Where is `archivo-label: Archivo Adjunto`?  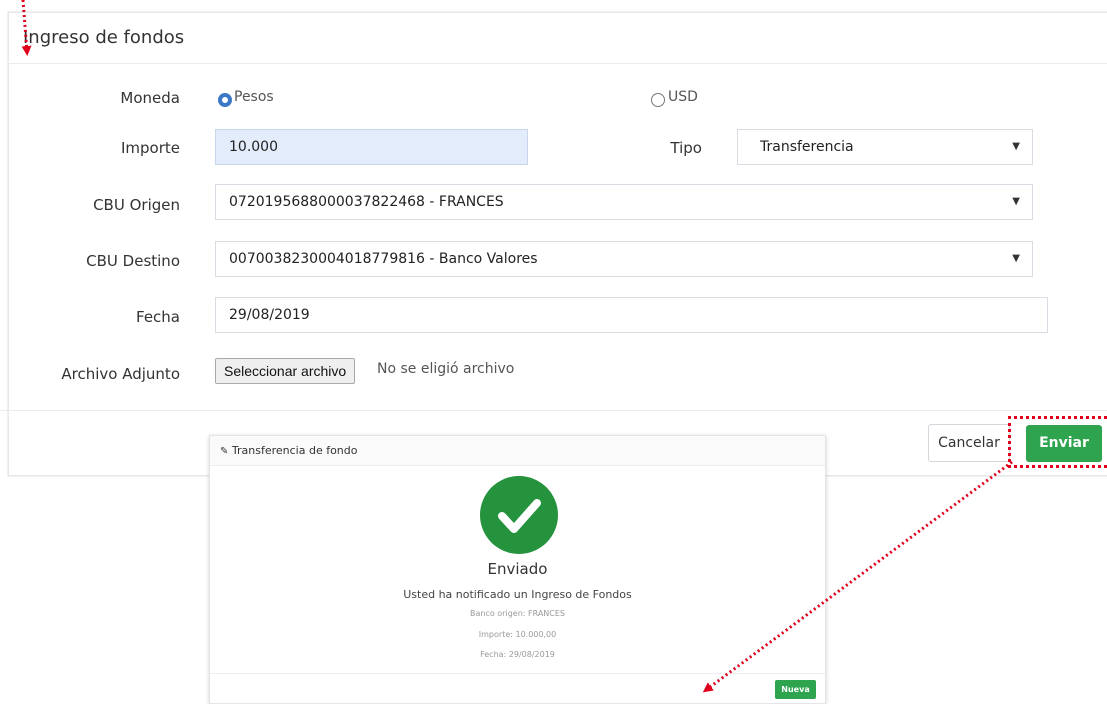 archivo-label: Archivo Adjunto is located at coordinates (120, 374).